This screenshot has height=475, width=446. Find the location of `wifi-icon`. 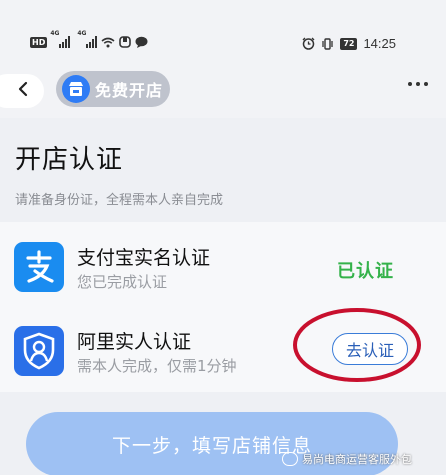

wifi-icon is located at coordinates (108, 42).